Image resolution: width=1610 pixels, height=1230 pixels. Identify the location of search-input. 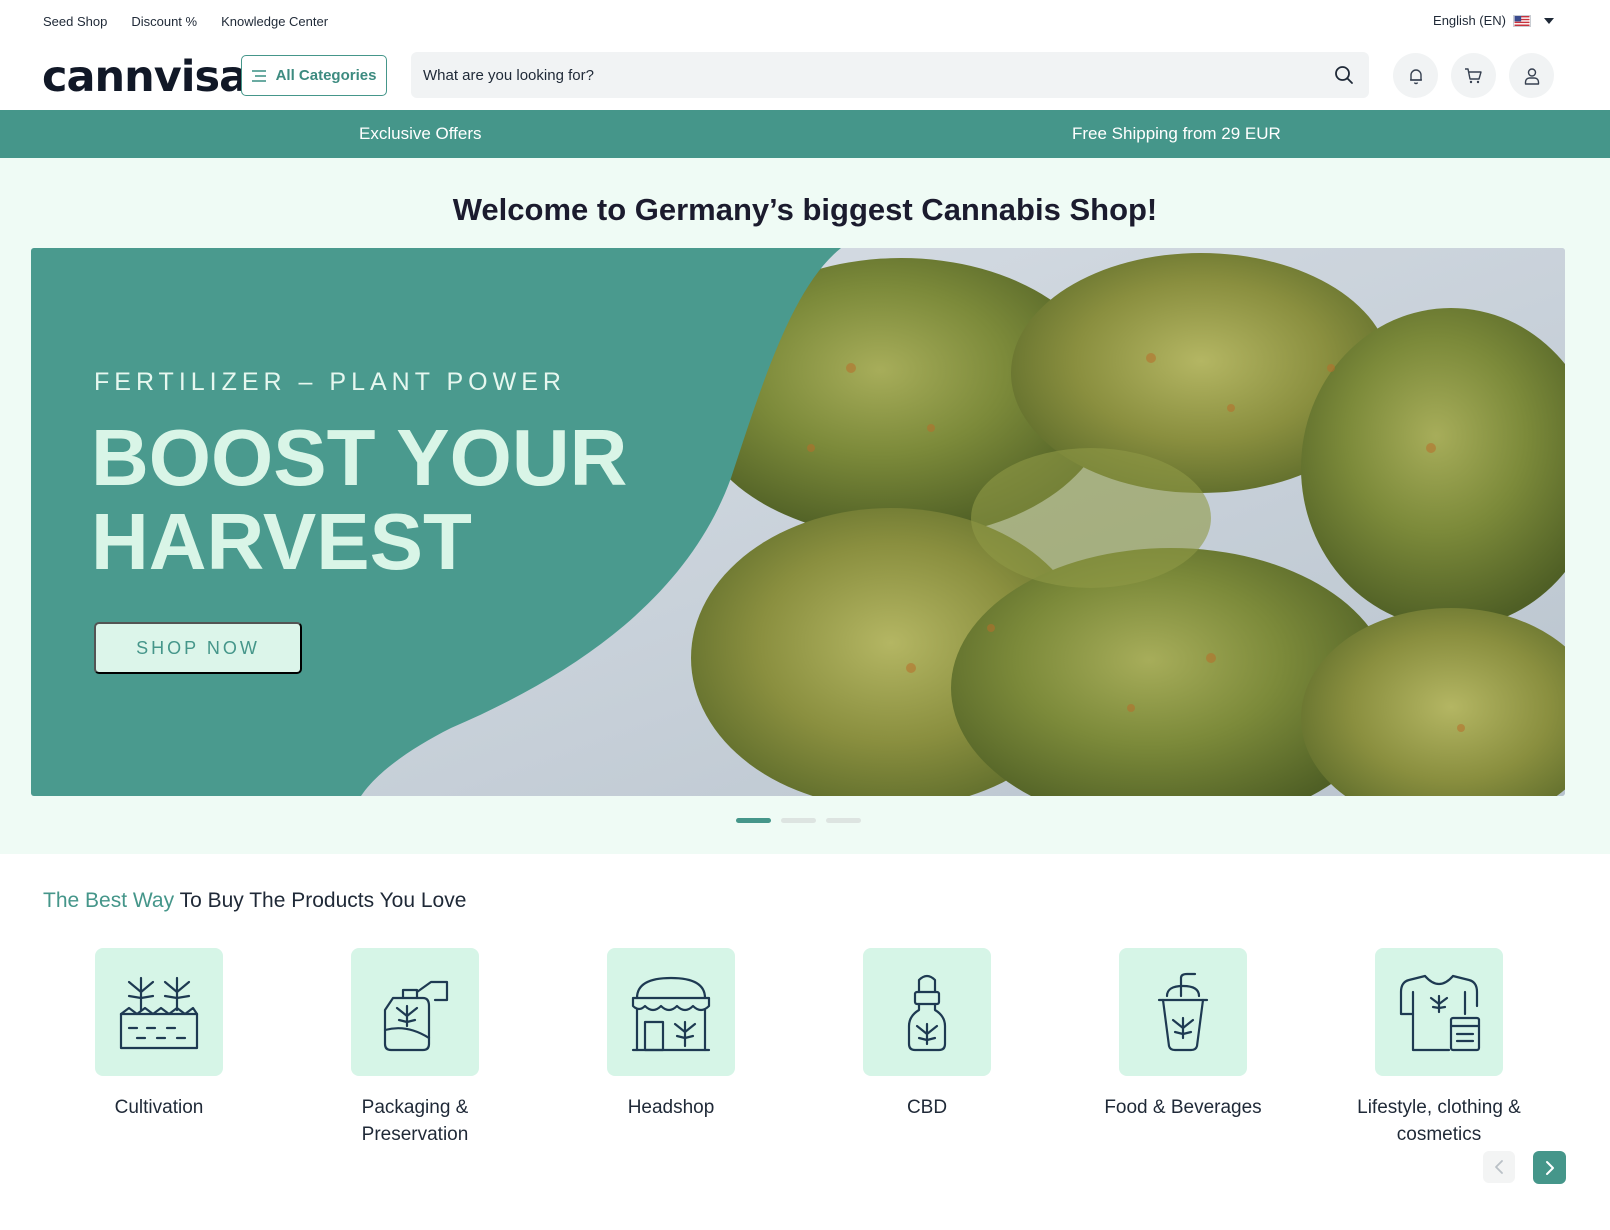
(863, 75).